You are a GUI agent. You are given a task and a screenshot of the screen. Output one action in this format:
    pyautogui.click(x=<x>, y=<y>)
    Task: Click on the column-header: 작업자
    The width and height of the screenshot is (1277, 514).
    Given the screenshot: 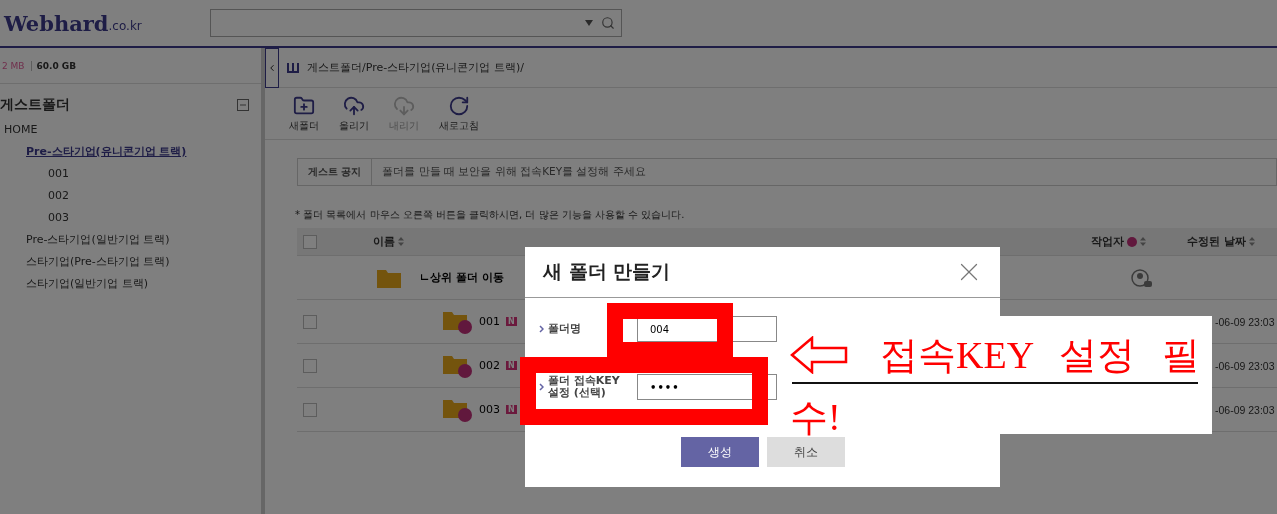 What is the action you would take?
    pyautogui.click(x=1107, y=241)
    